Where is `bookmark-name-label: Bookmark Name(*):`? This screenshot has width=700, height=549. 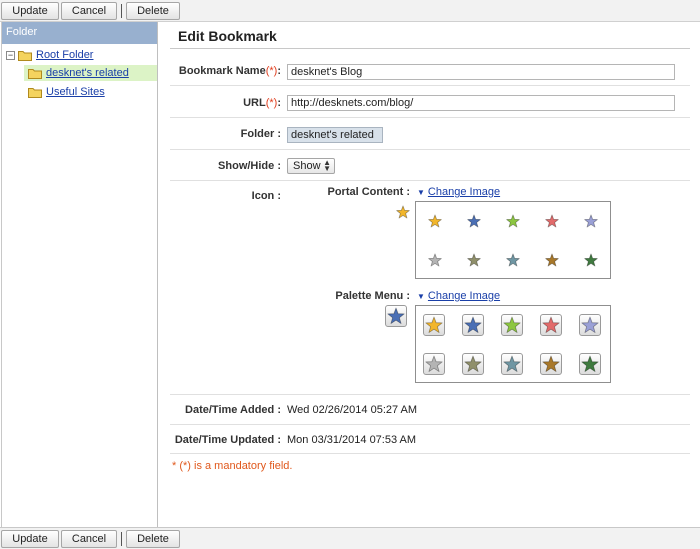
bookmark-name-label: Bookmark Name(*): is located at coordinates (230, 71).